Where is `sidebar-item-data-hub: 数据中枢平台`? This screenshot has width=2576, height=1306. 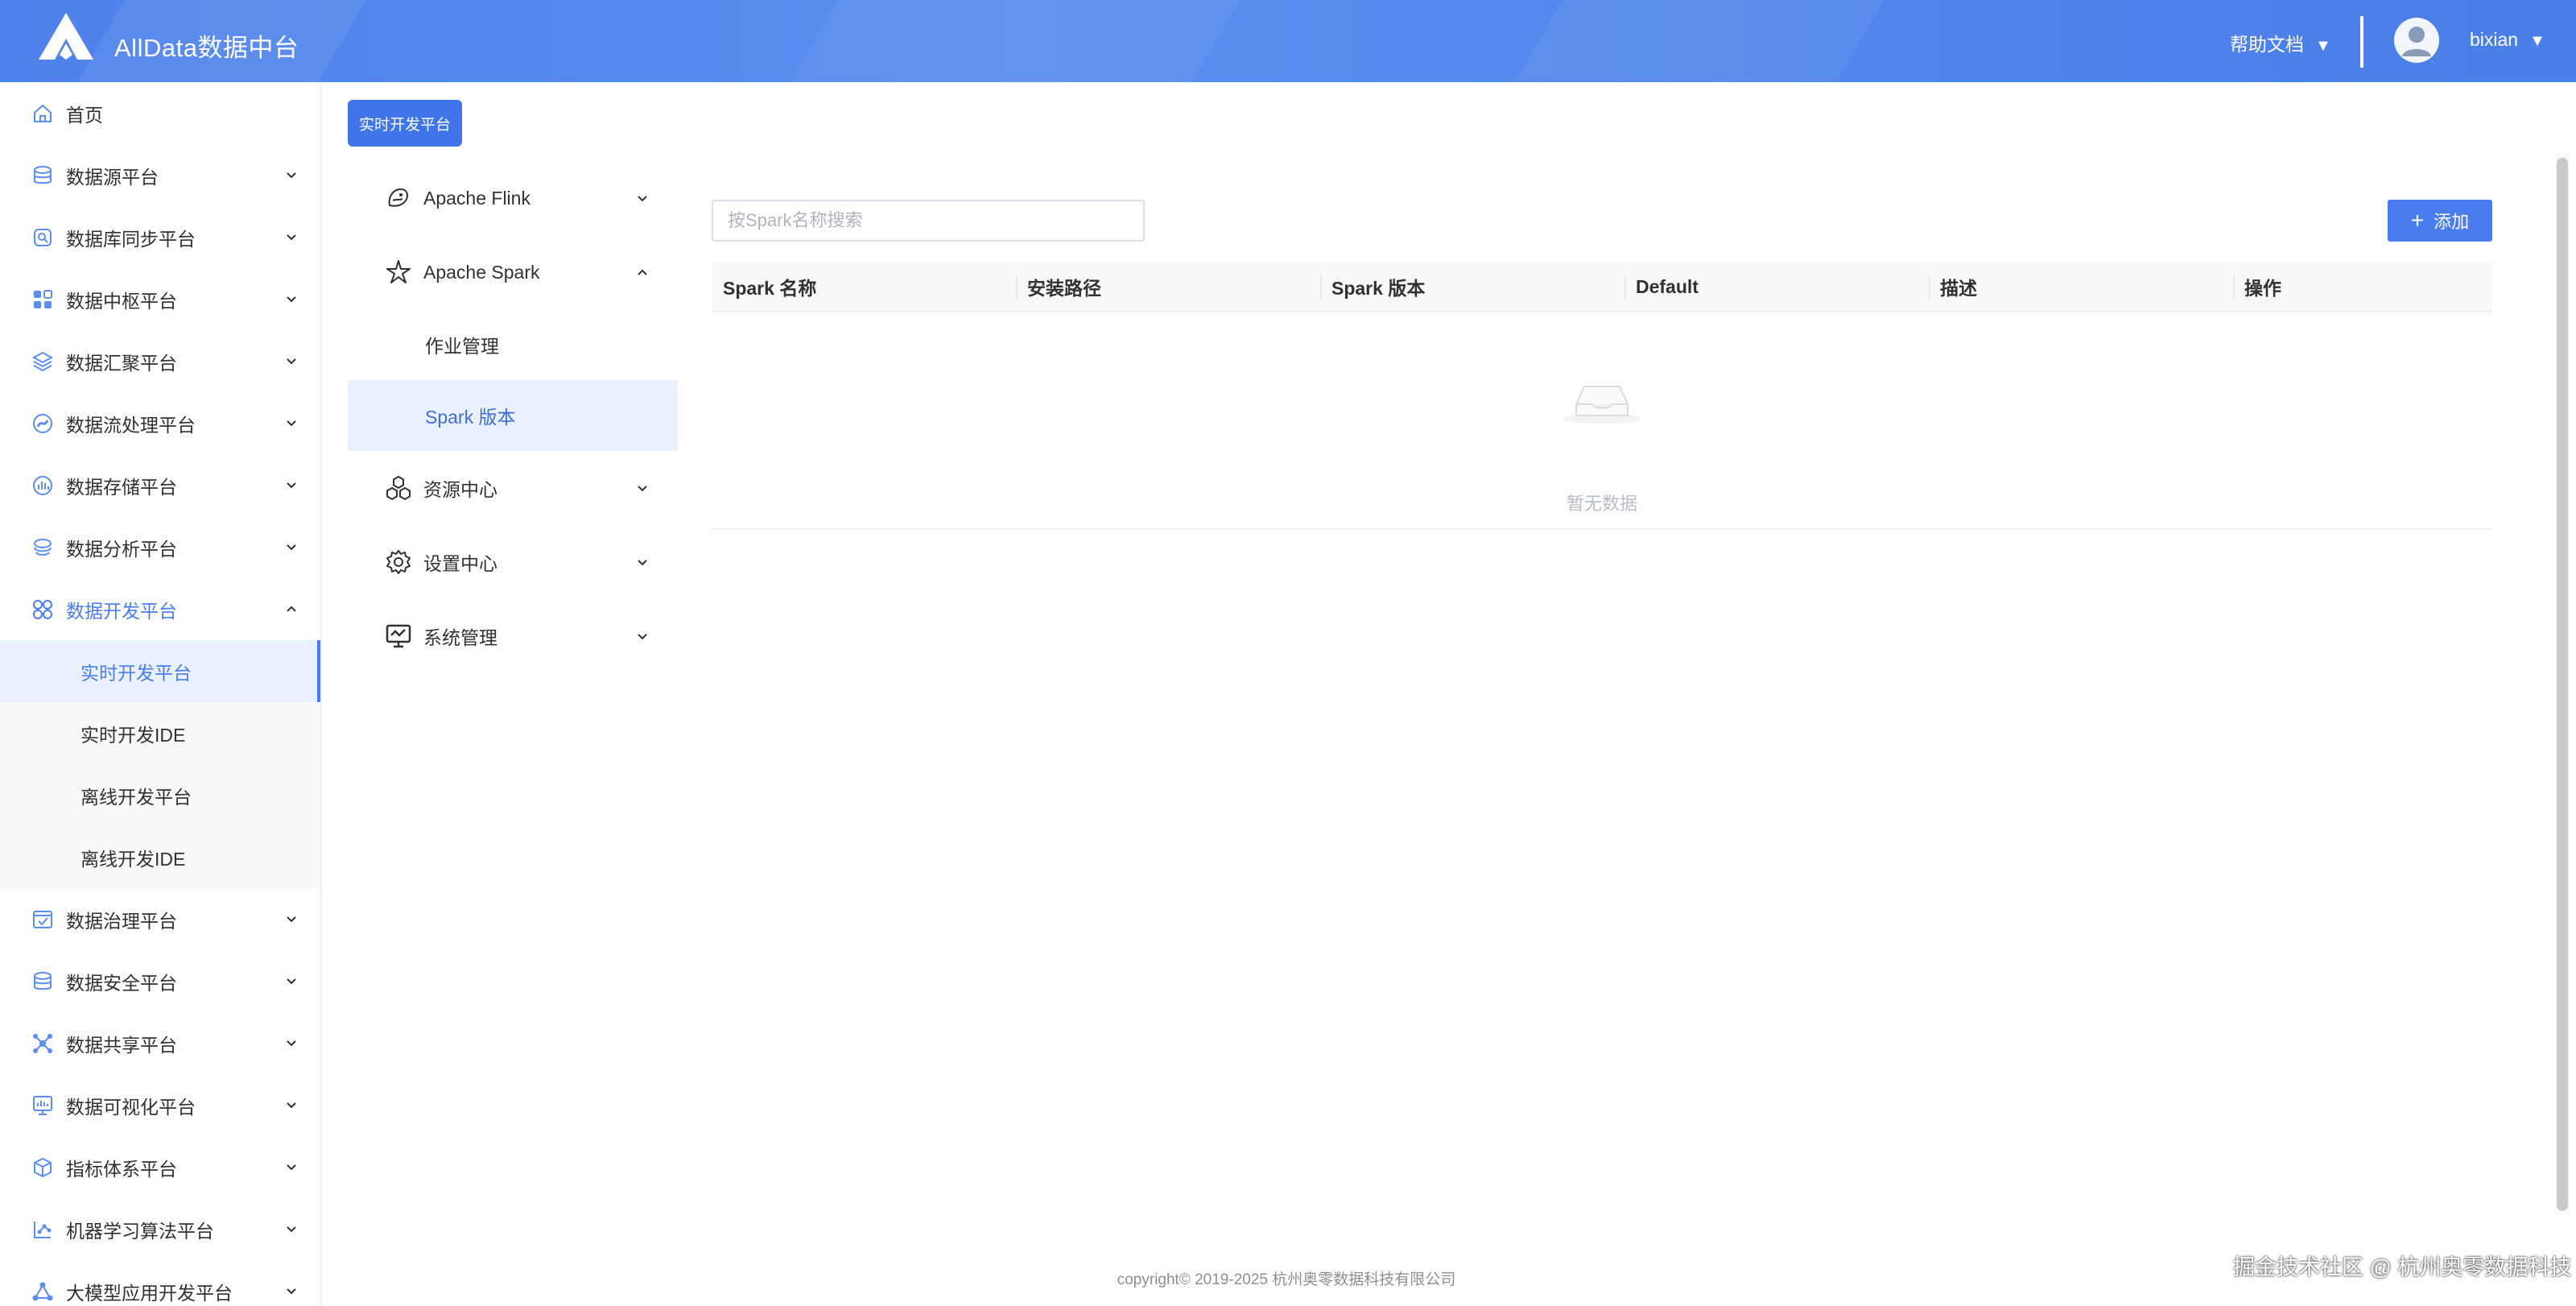 sidebar-item-data-hub: 数据中枢平台 is located at coordinates (160, 299).